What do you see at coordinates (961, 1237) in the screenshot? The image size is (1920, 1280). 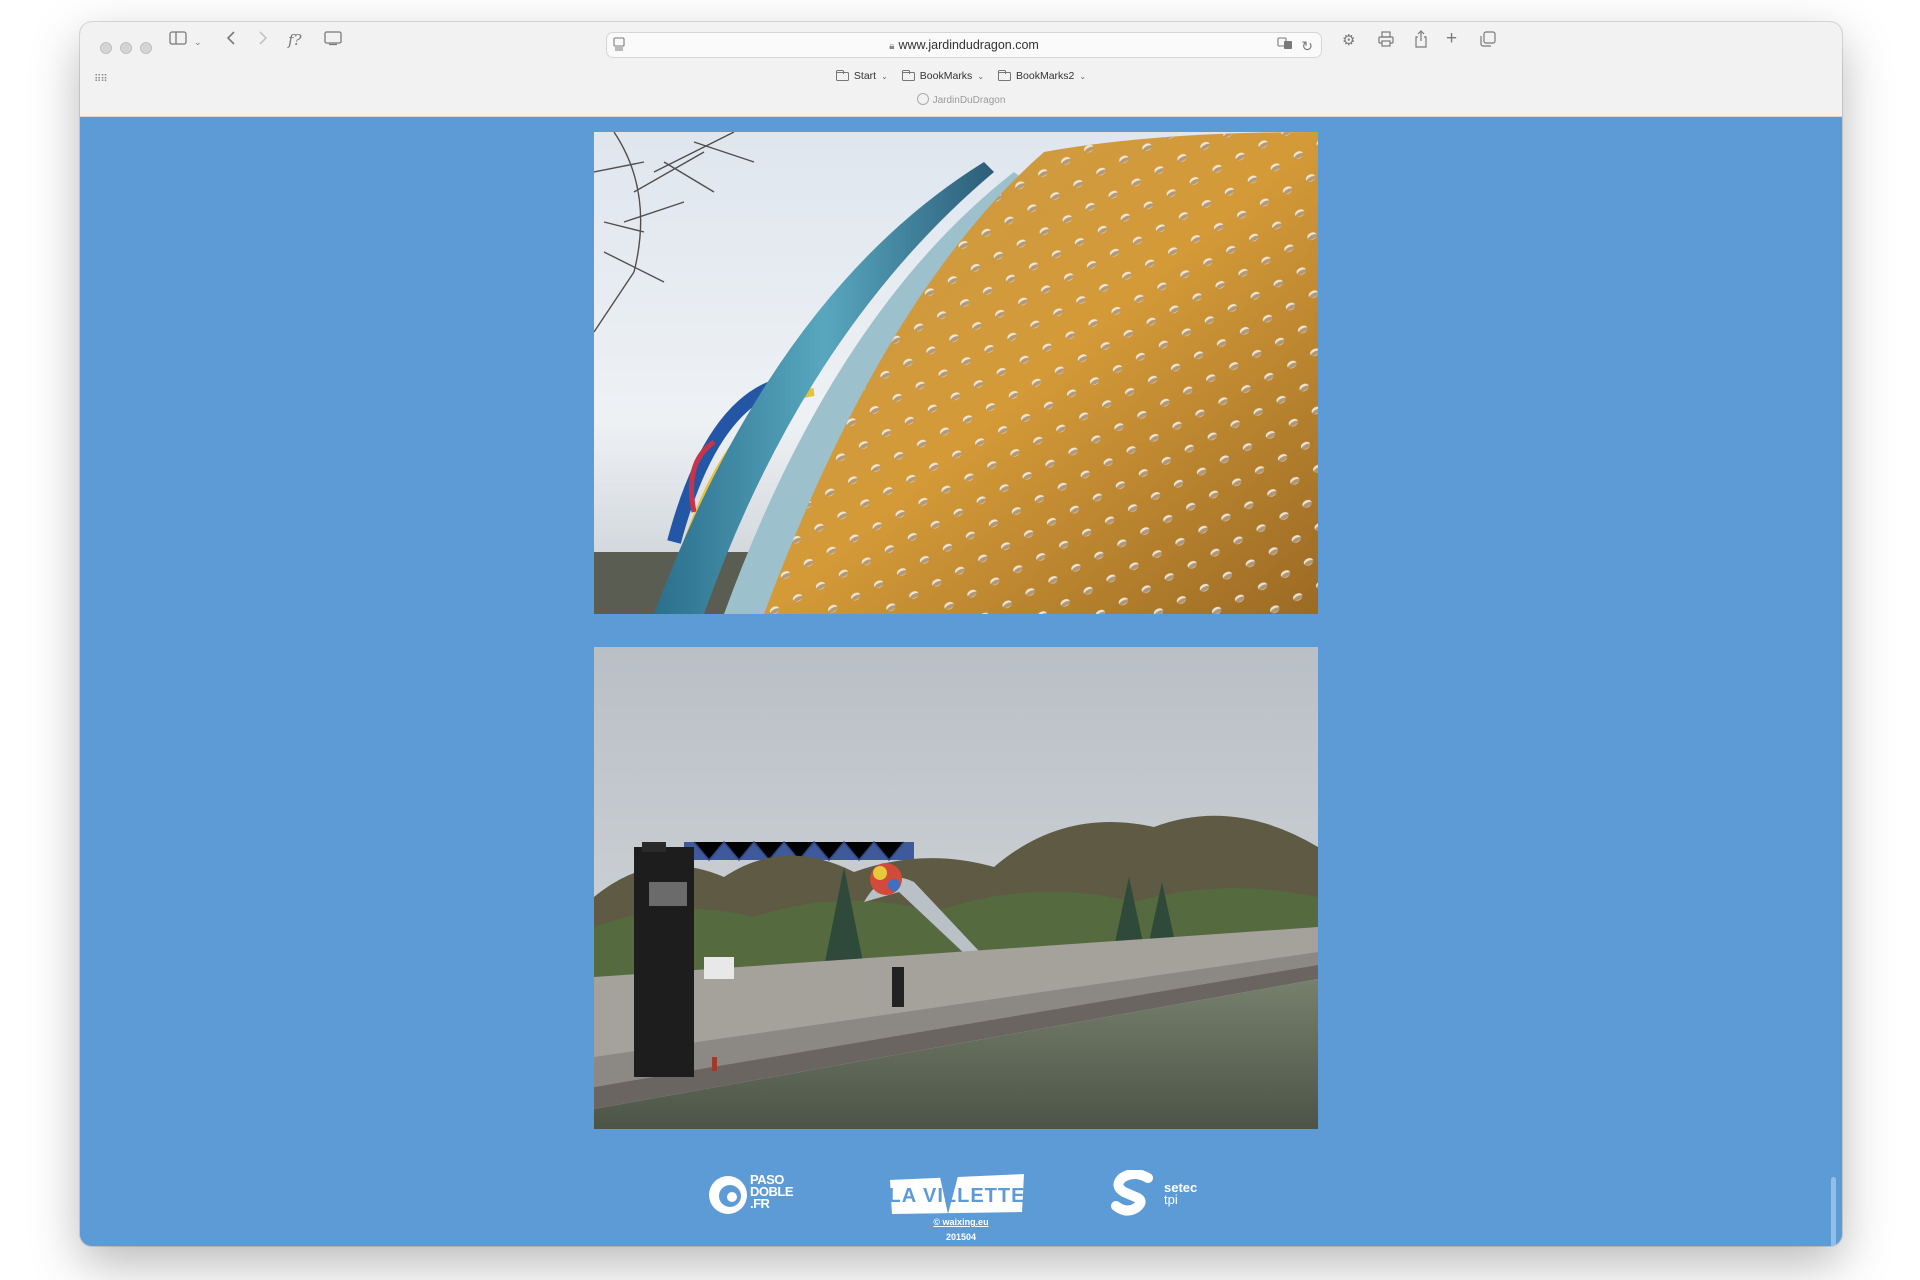 I see `footer-date: 201504` at bounding box center [961, 1237].